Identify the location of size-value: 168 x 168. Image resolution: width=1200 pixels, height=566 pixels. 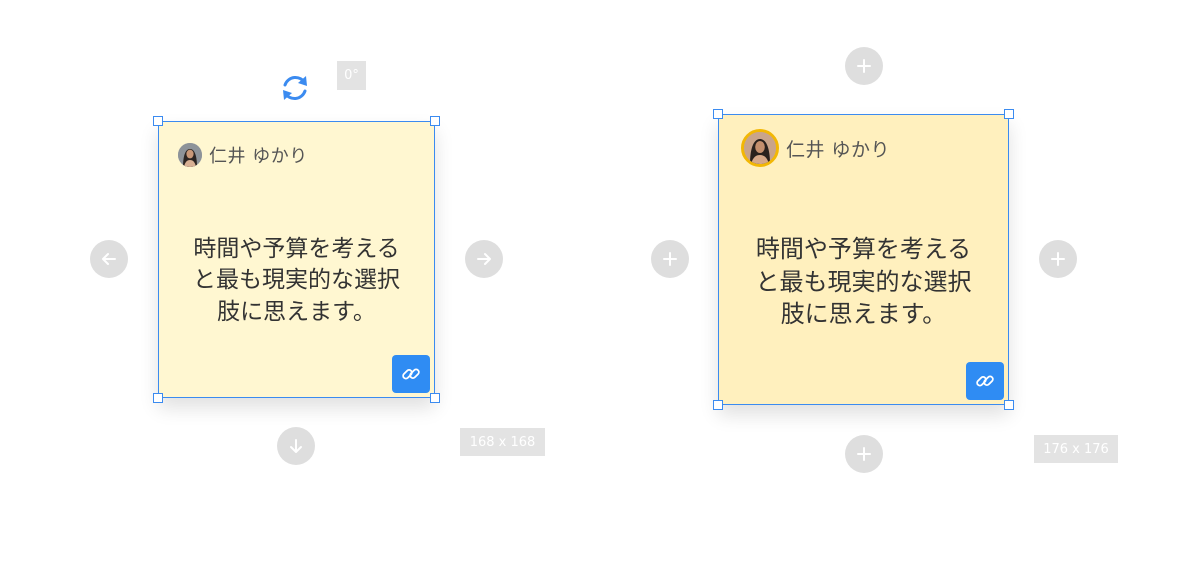
(502, 442).